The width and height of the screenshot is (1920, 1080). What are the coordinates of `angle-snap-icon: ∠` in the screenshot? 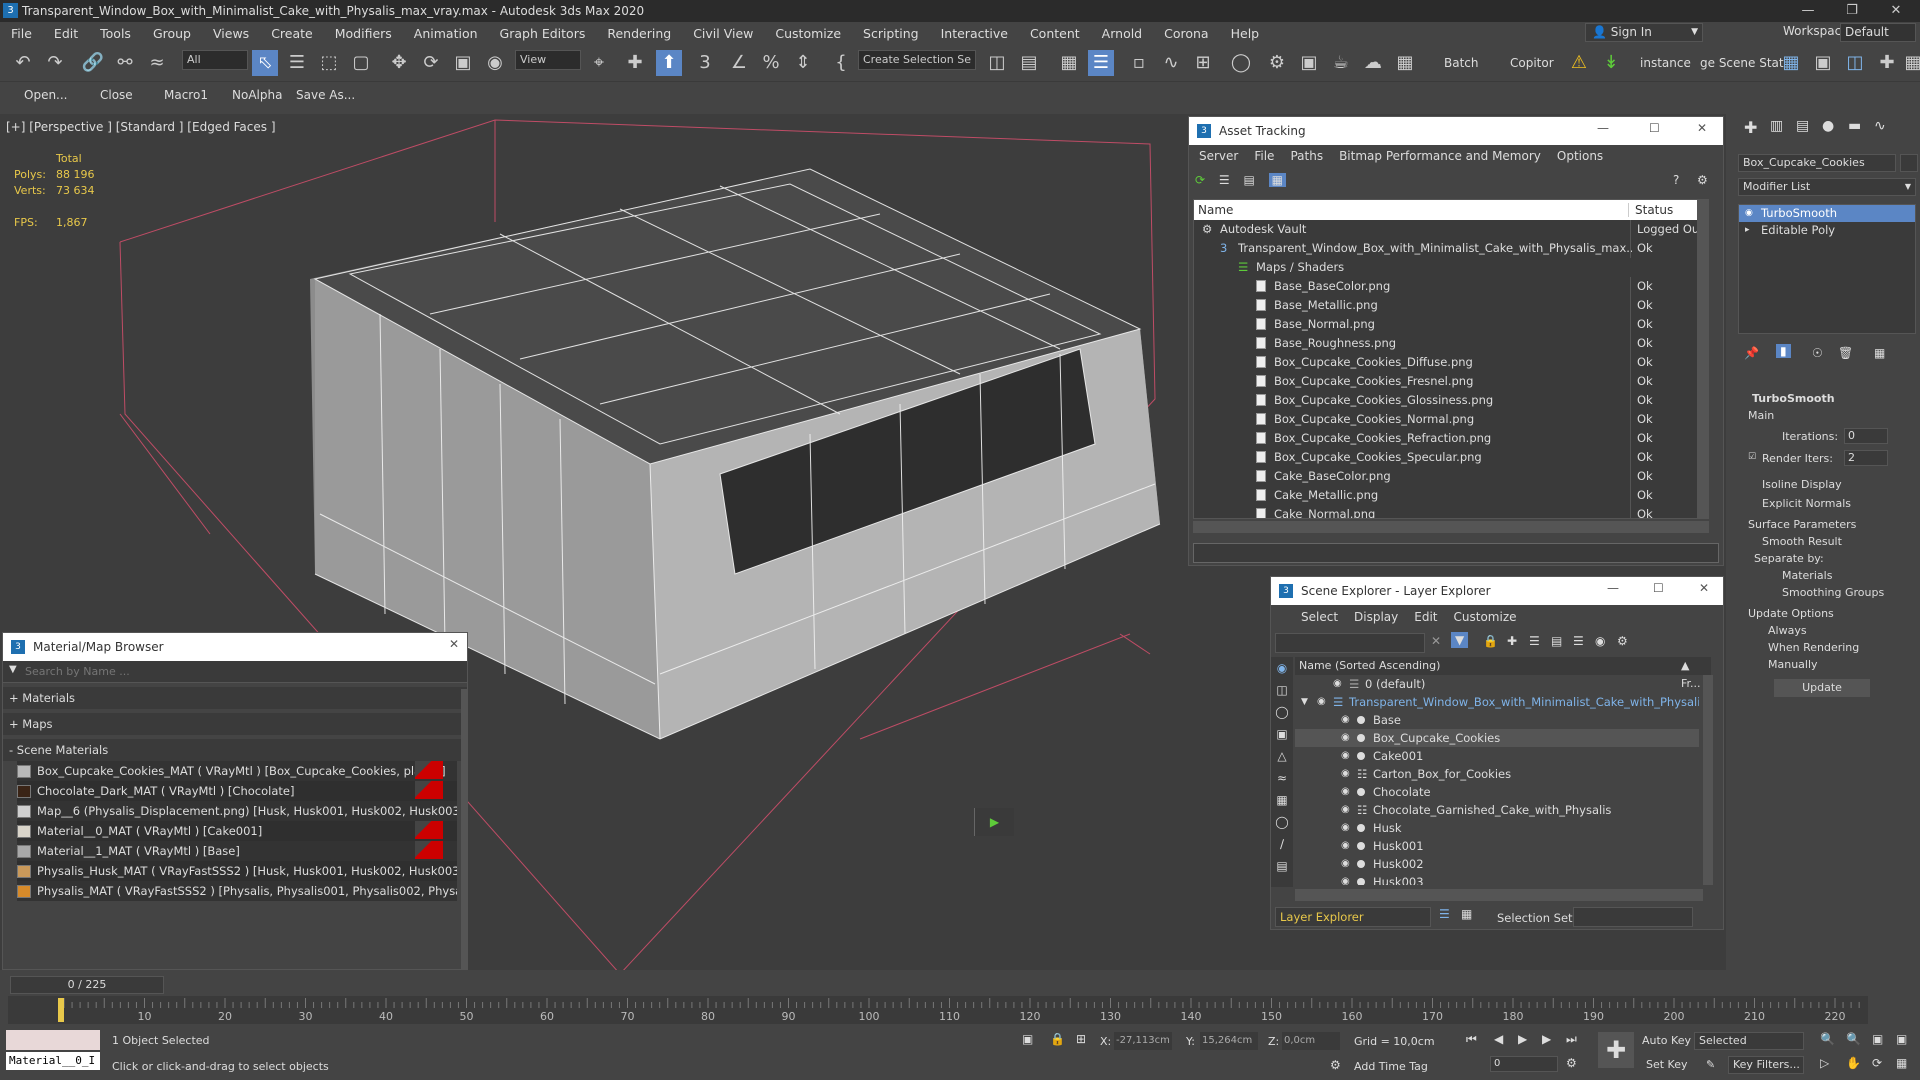 It's located at (739, 63).